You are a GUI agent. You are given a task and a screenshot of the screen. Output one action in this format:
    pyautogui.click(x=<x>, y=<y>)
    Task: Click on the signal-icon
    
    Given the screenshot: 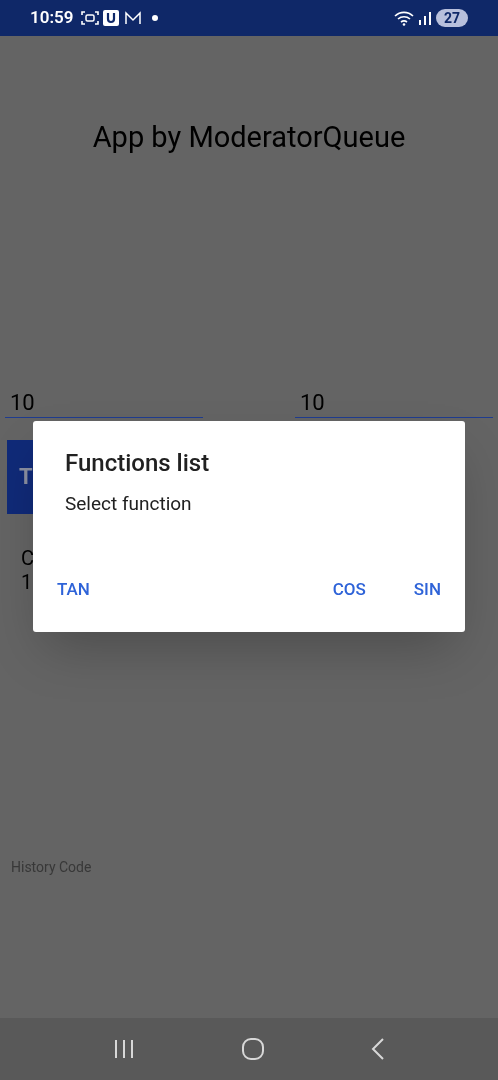 What is the action you would take?
    pyautogui.click(x=424, y=18)
    